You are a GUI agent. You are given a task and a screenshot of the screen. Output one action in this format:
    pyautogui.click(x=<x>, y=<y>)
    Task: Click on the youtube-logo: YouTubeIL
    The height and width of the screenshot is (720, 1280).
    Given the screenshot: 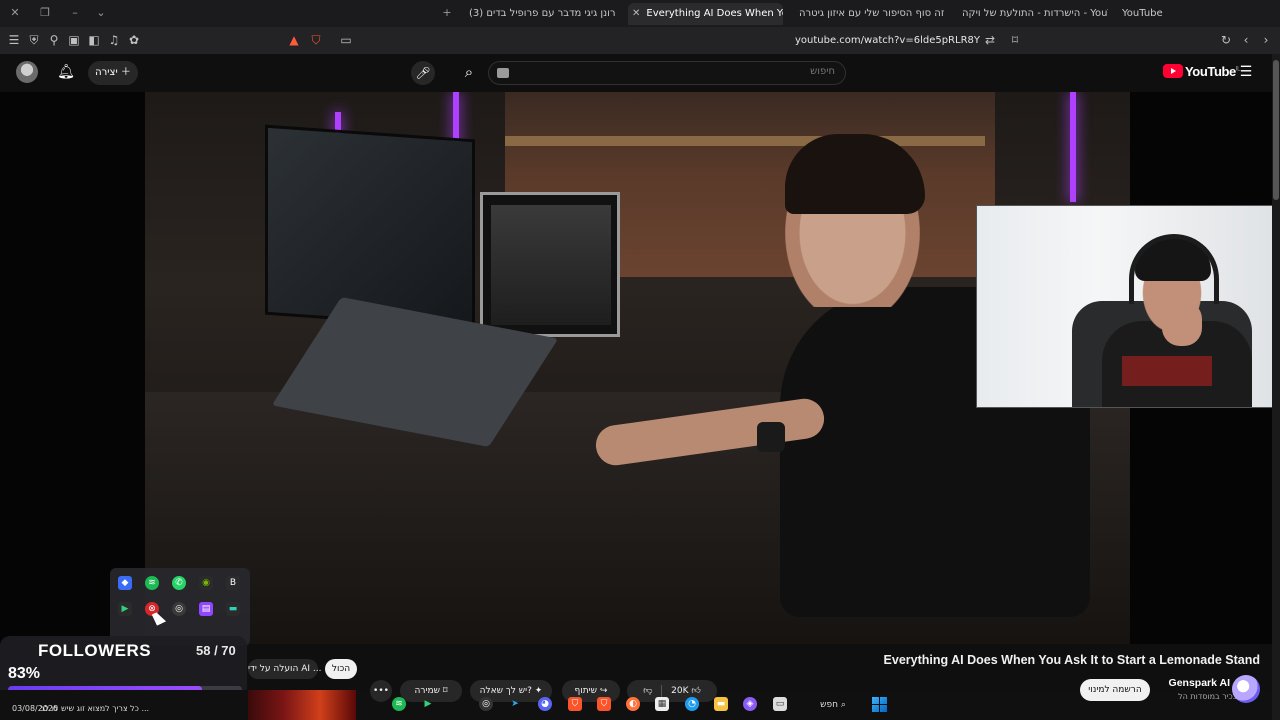 What is the action you would take?
    pyautogui.click(x=1202, y=73)
    